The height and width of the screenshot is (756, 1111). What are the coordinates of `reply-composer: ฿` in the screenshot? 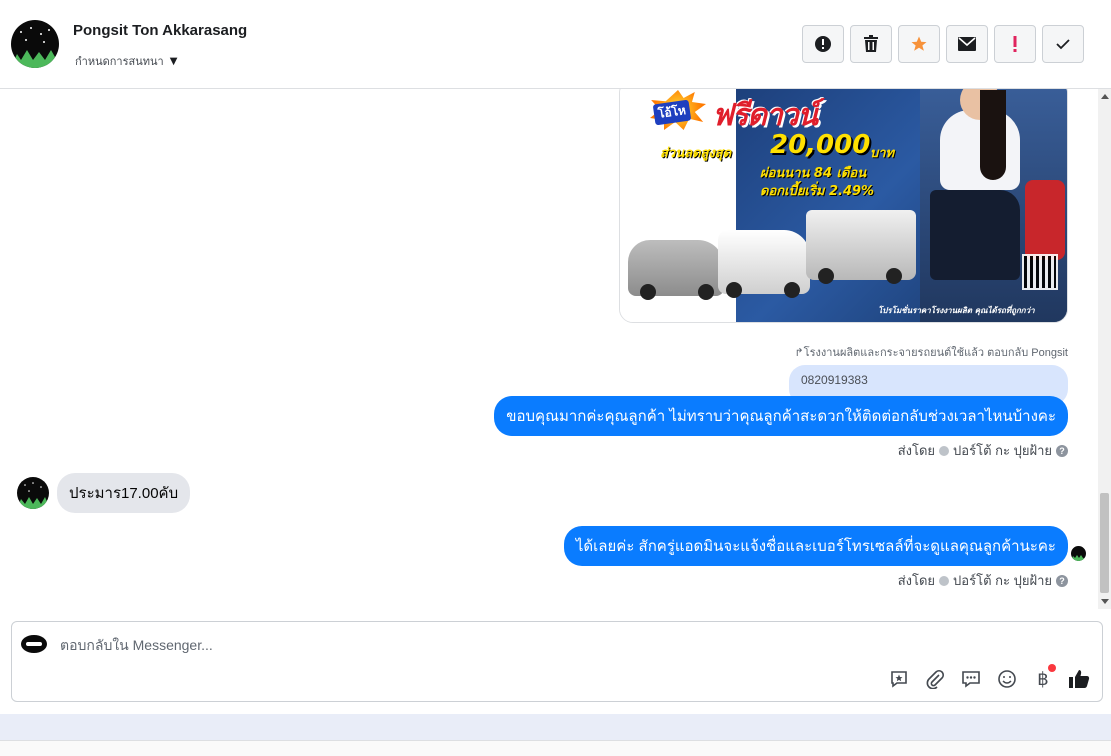 It's located at (557, 661).